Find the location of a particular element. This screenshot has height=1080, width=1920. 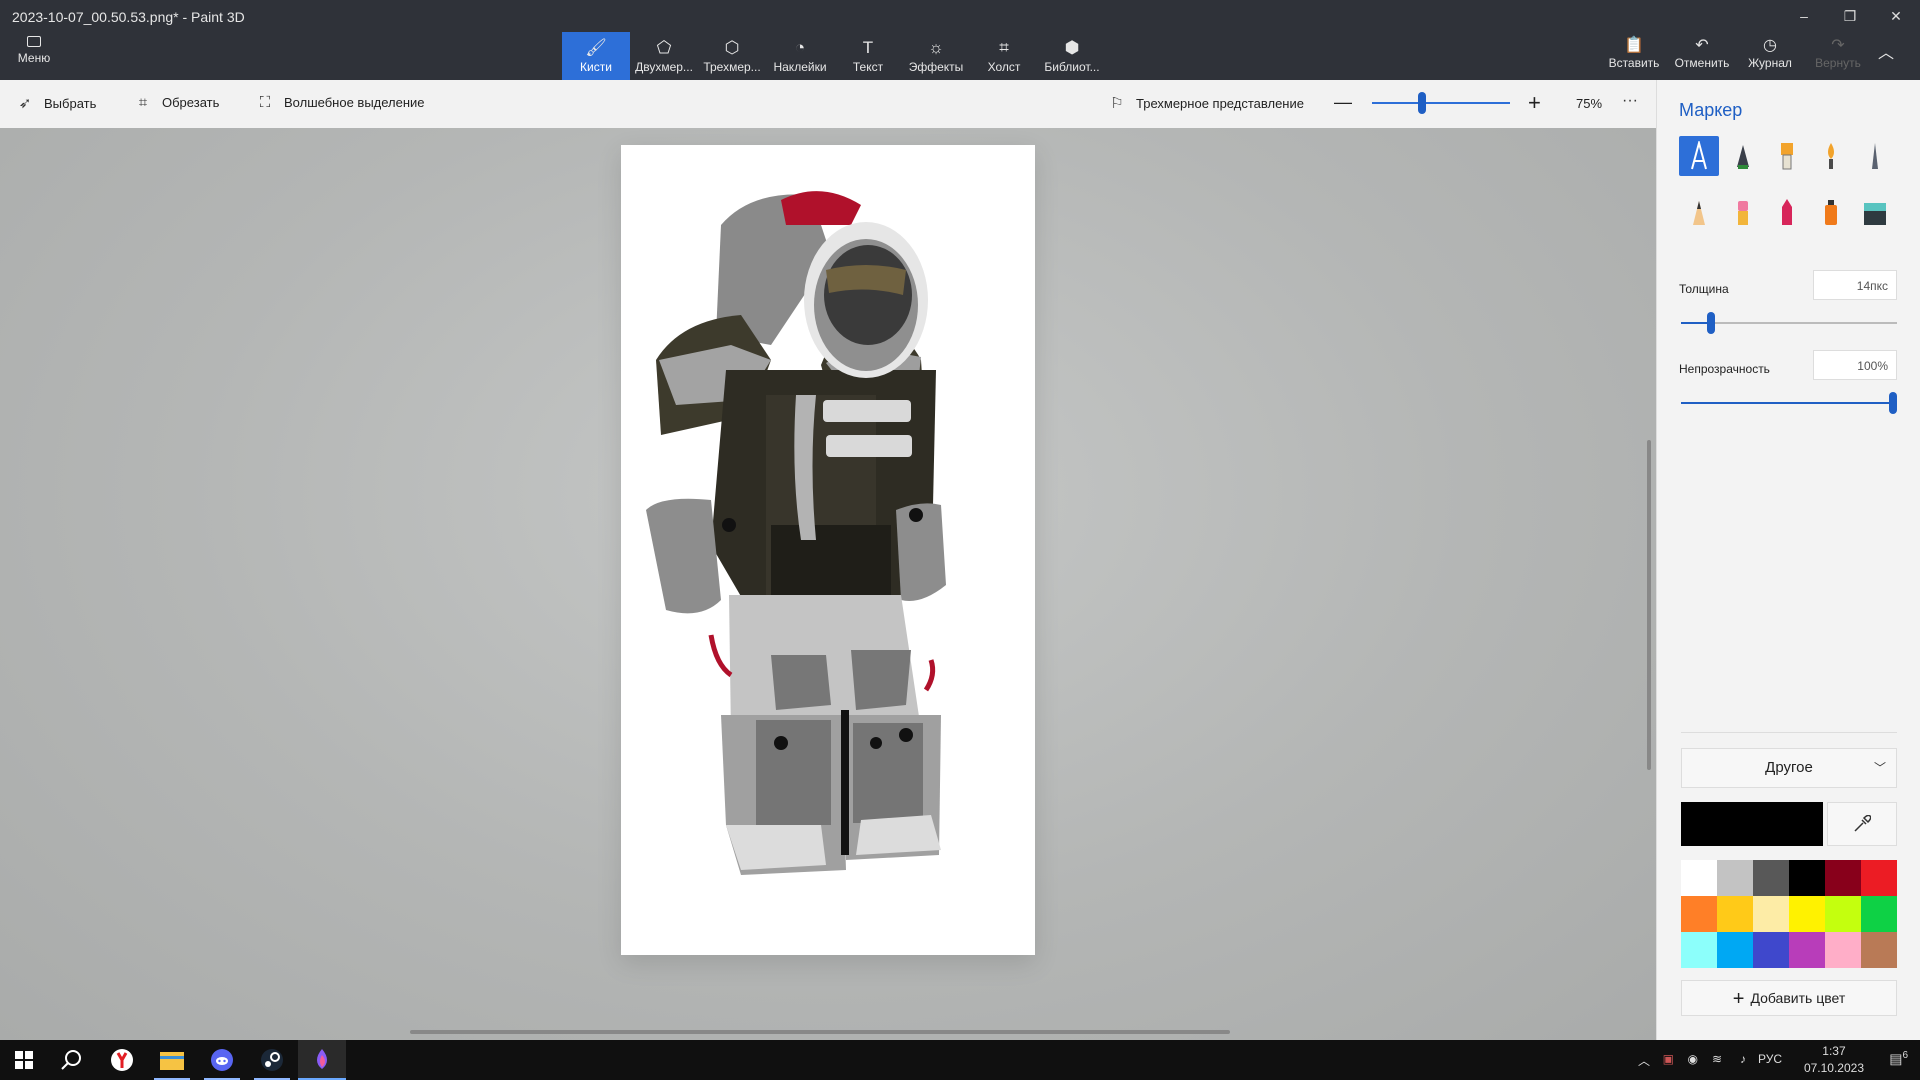

color-swatch-pink is located at coordinates (1843, 950).